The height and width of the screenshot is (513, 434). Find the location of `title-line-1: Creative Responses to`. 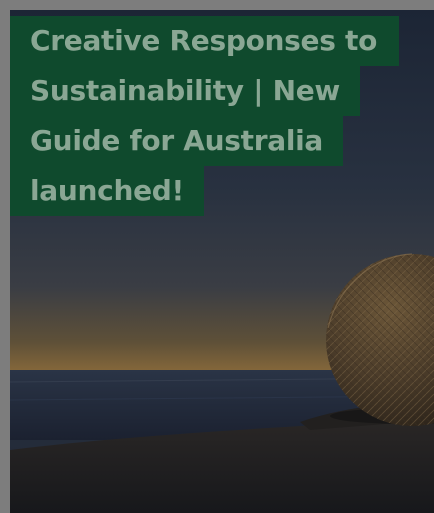

title-line-1: Creative Responses to is located at coordinates (205, 41).